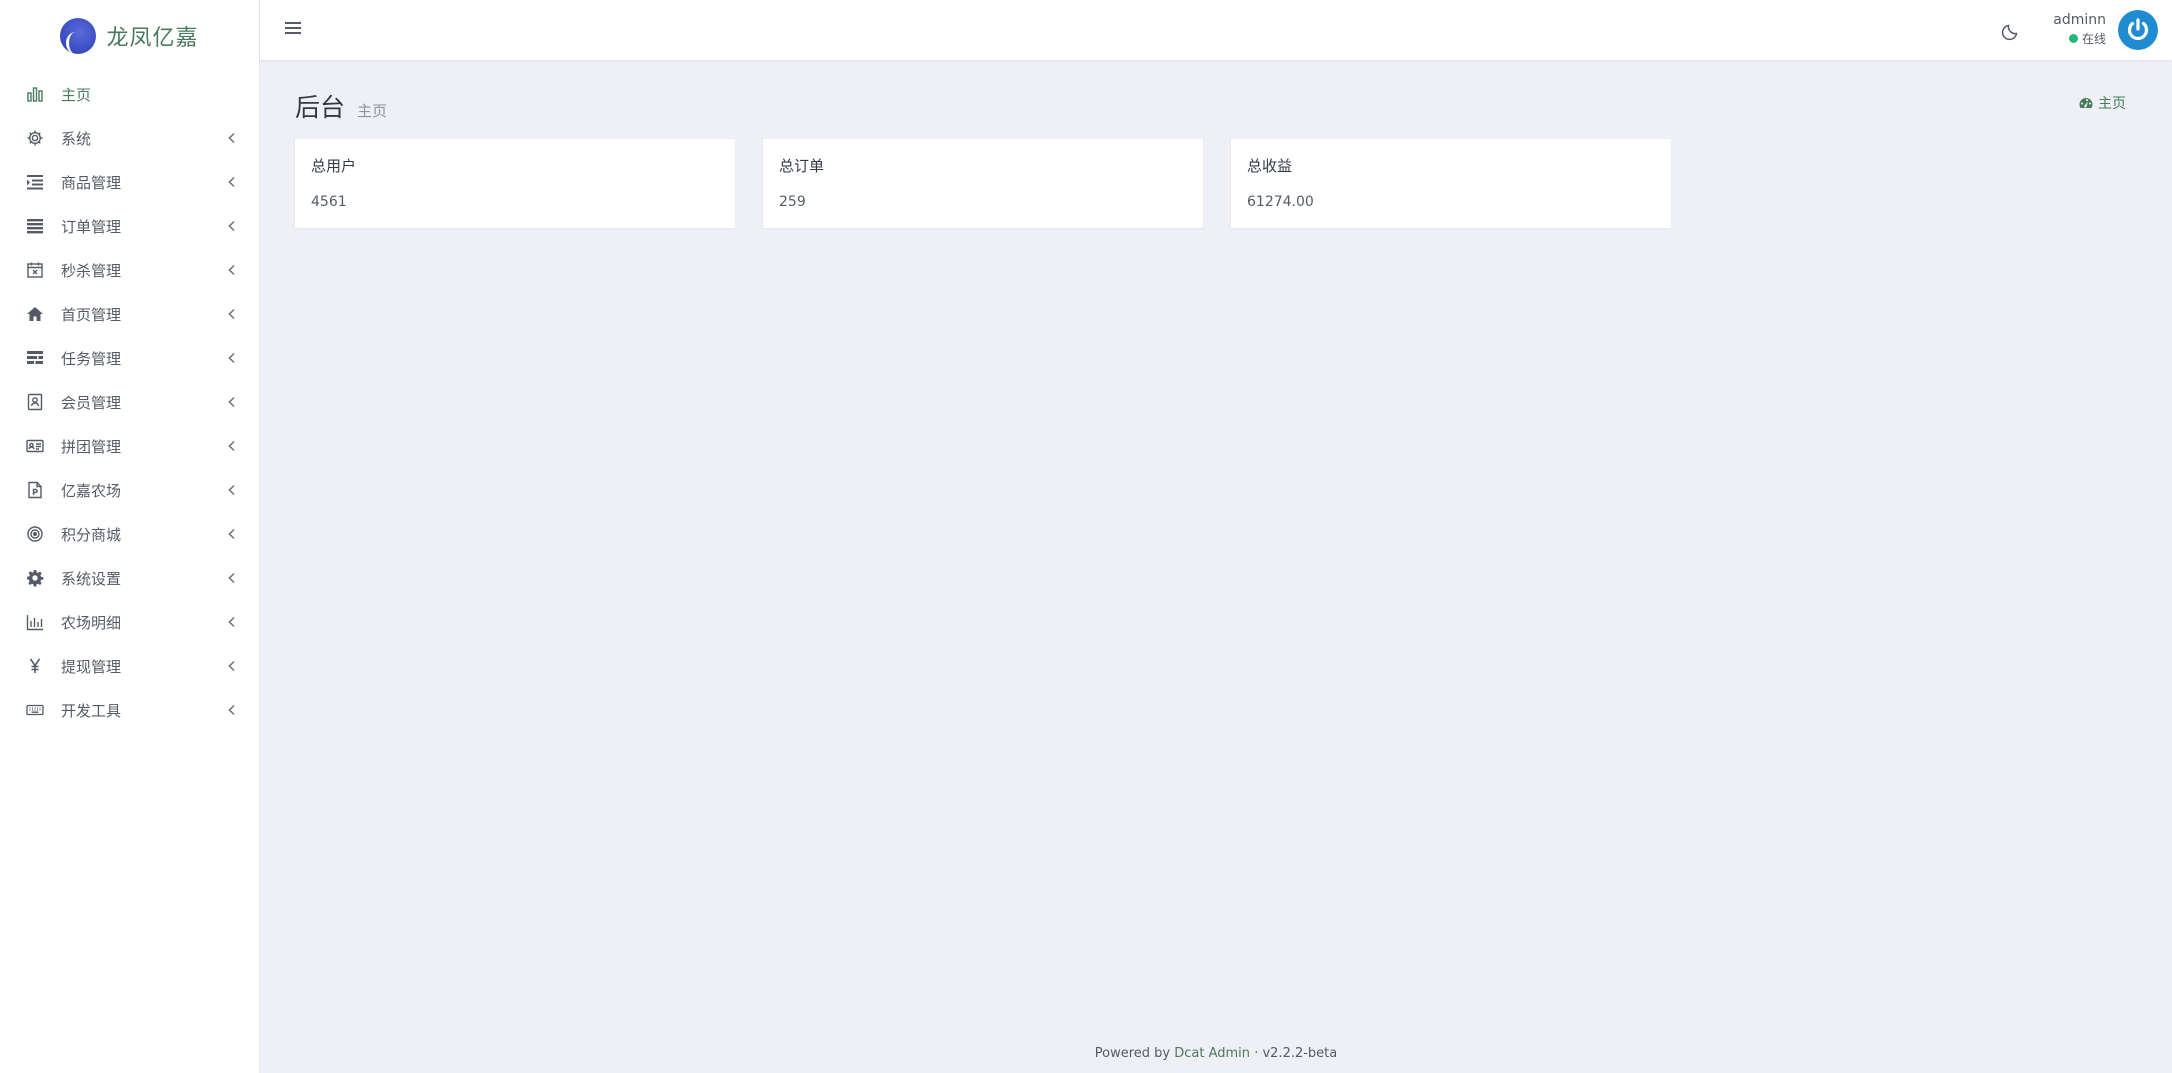 The image size is (2172, 1073). What do you see at coordinates (1212, 1053) in the screenshot?
I see `footer-dcat-link: Dcat Admin` at bounding box center [1212, 1053].